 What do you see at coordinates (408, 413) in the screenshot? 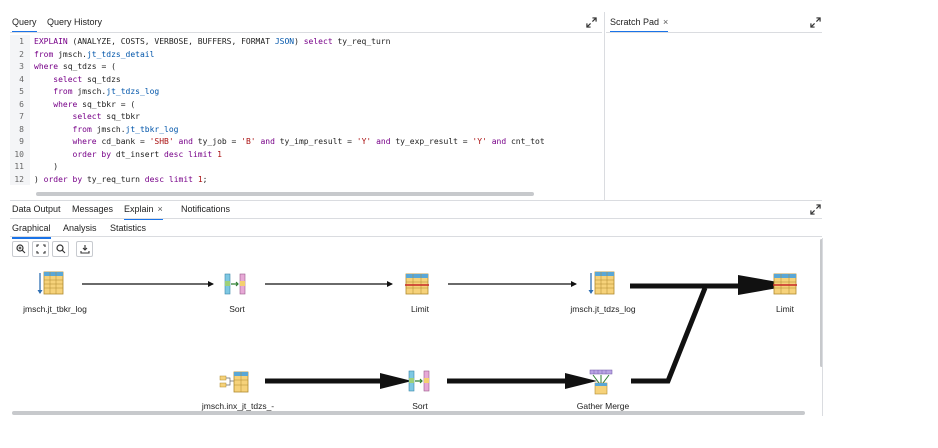
I see `graph-horizontal-scrollbar` at bounding box center [408, 413].